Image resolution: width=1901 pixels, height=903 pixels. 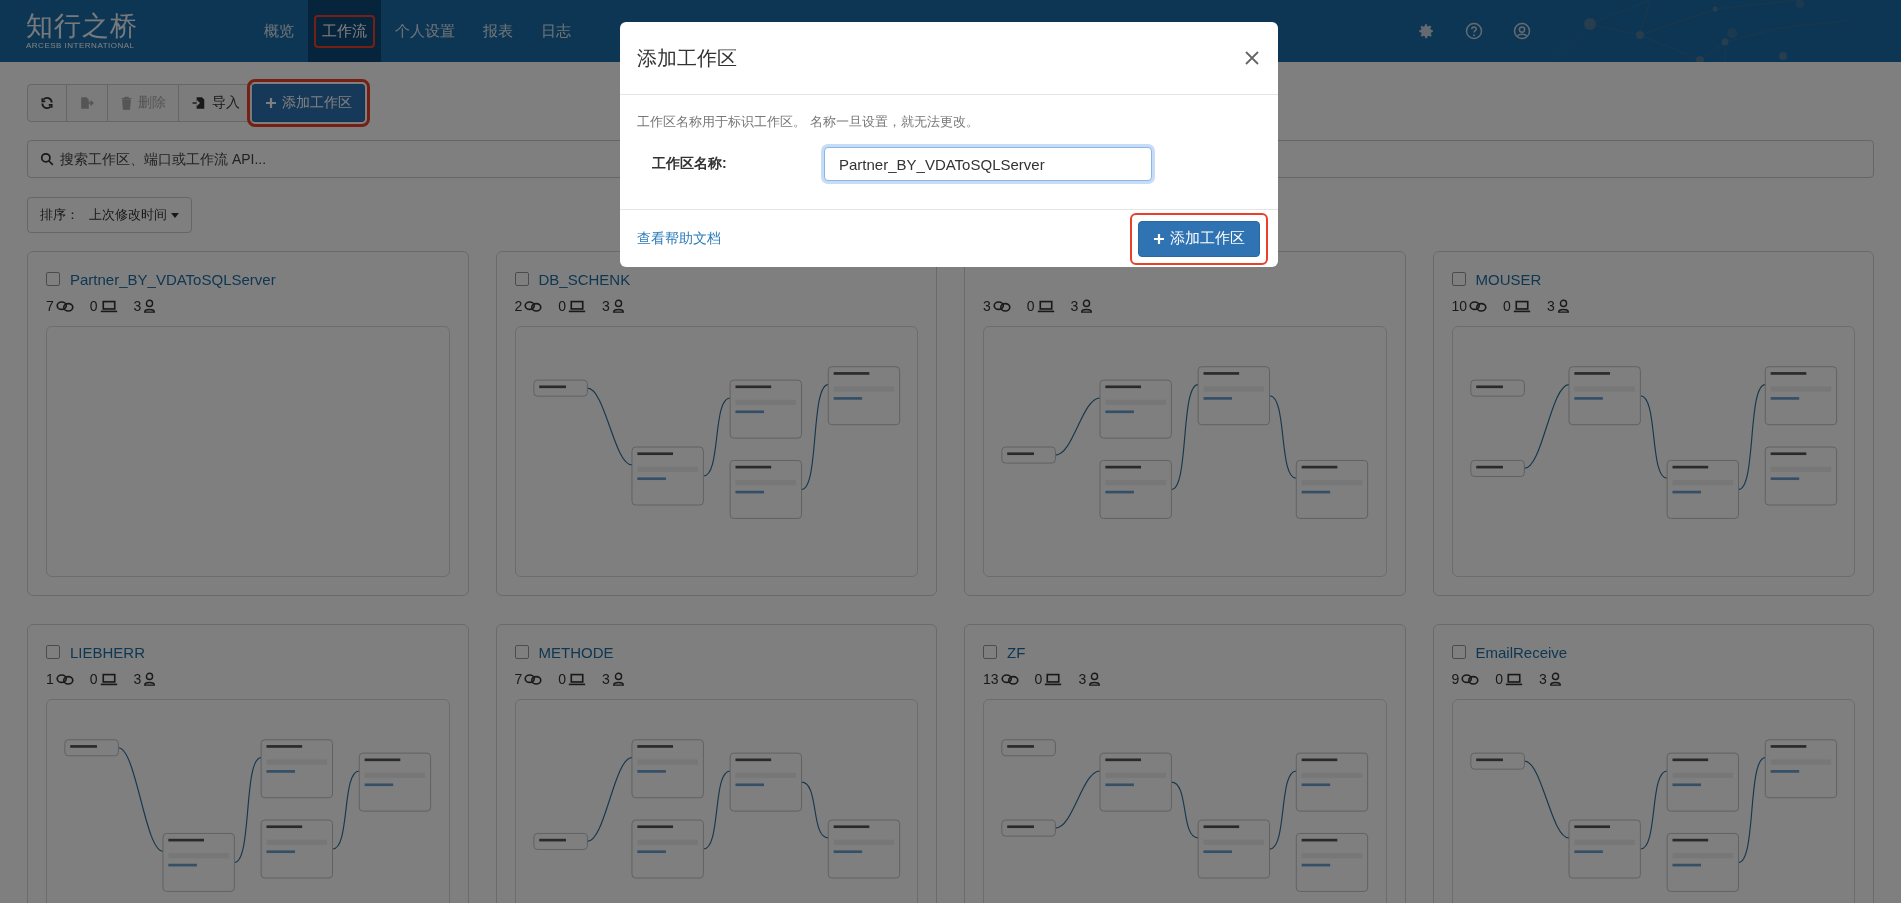 What do you see at coordinates (1252, 58) in the screenshot?
I see `close-icon` at bounding box center [1252, 58].